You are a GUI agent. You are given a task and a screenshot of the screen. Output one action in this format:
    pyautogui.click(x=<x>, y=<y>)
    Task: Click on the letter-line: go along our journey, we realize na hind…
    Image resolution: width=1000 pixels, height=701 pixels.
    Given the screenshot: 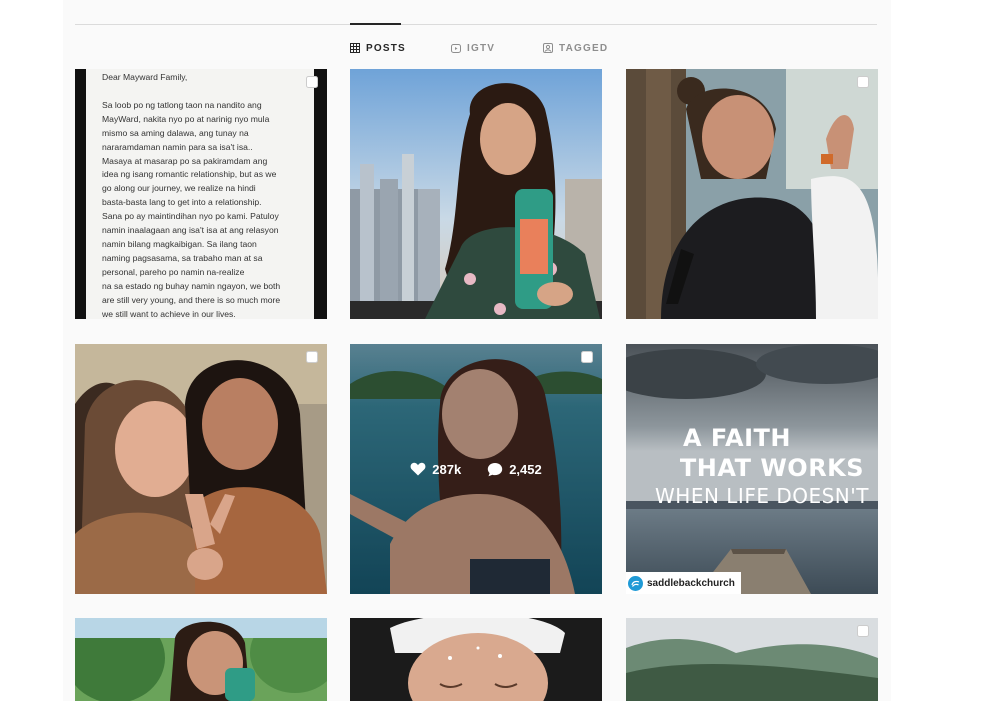 What is the action you would take?
    pyautogui.click(x=179, y=188)
    